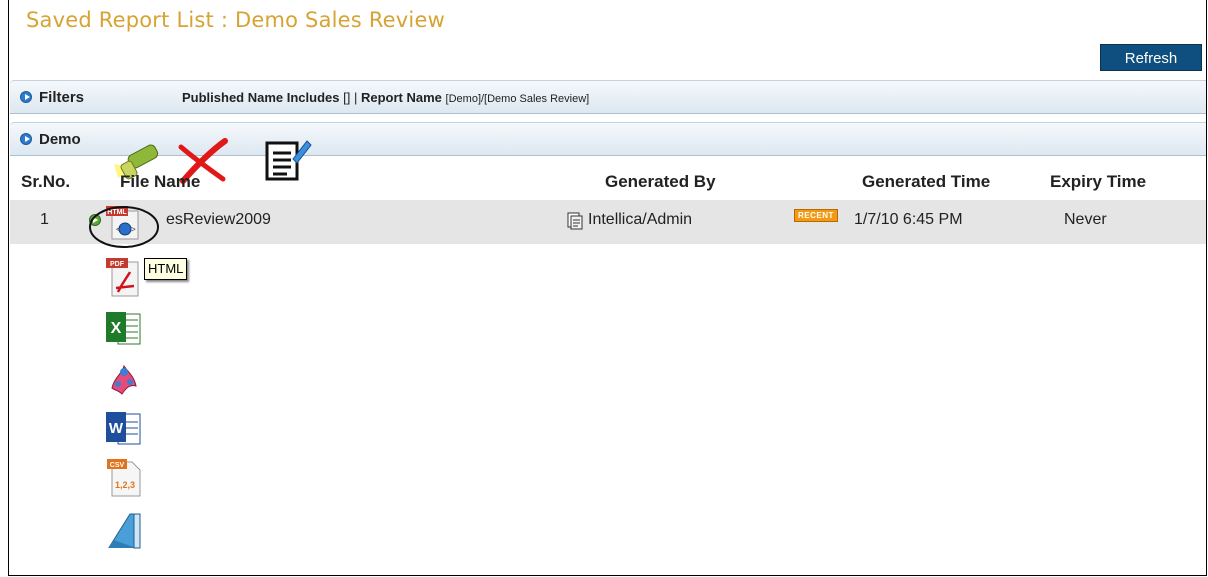 Image resolution: width=1208 pixels, height=577 pixels. What do you see at coordinates (117, 465) in the screenshot?
I see `csv-badge-text: CSV` at bounding box center [117, 465].